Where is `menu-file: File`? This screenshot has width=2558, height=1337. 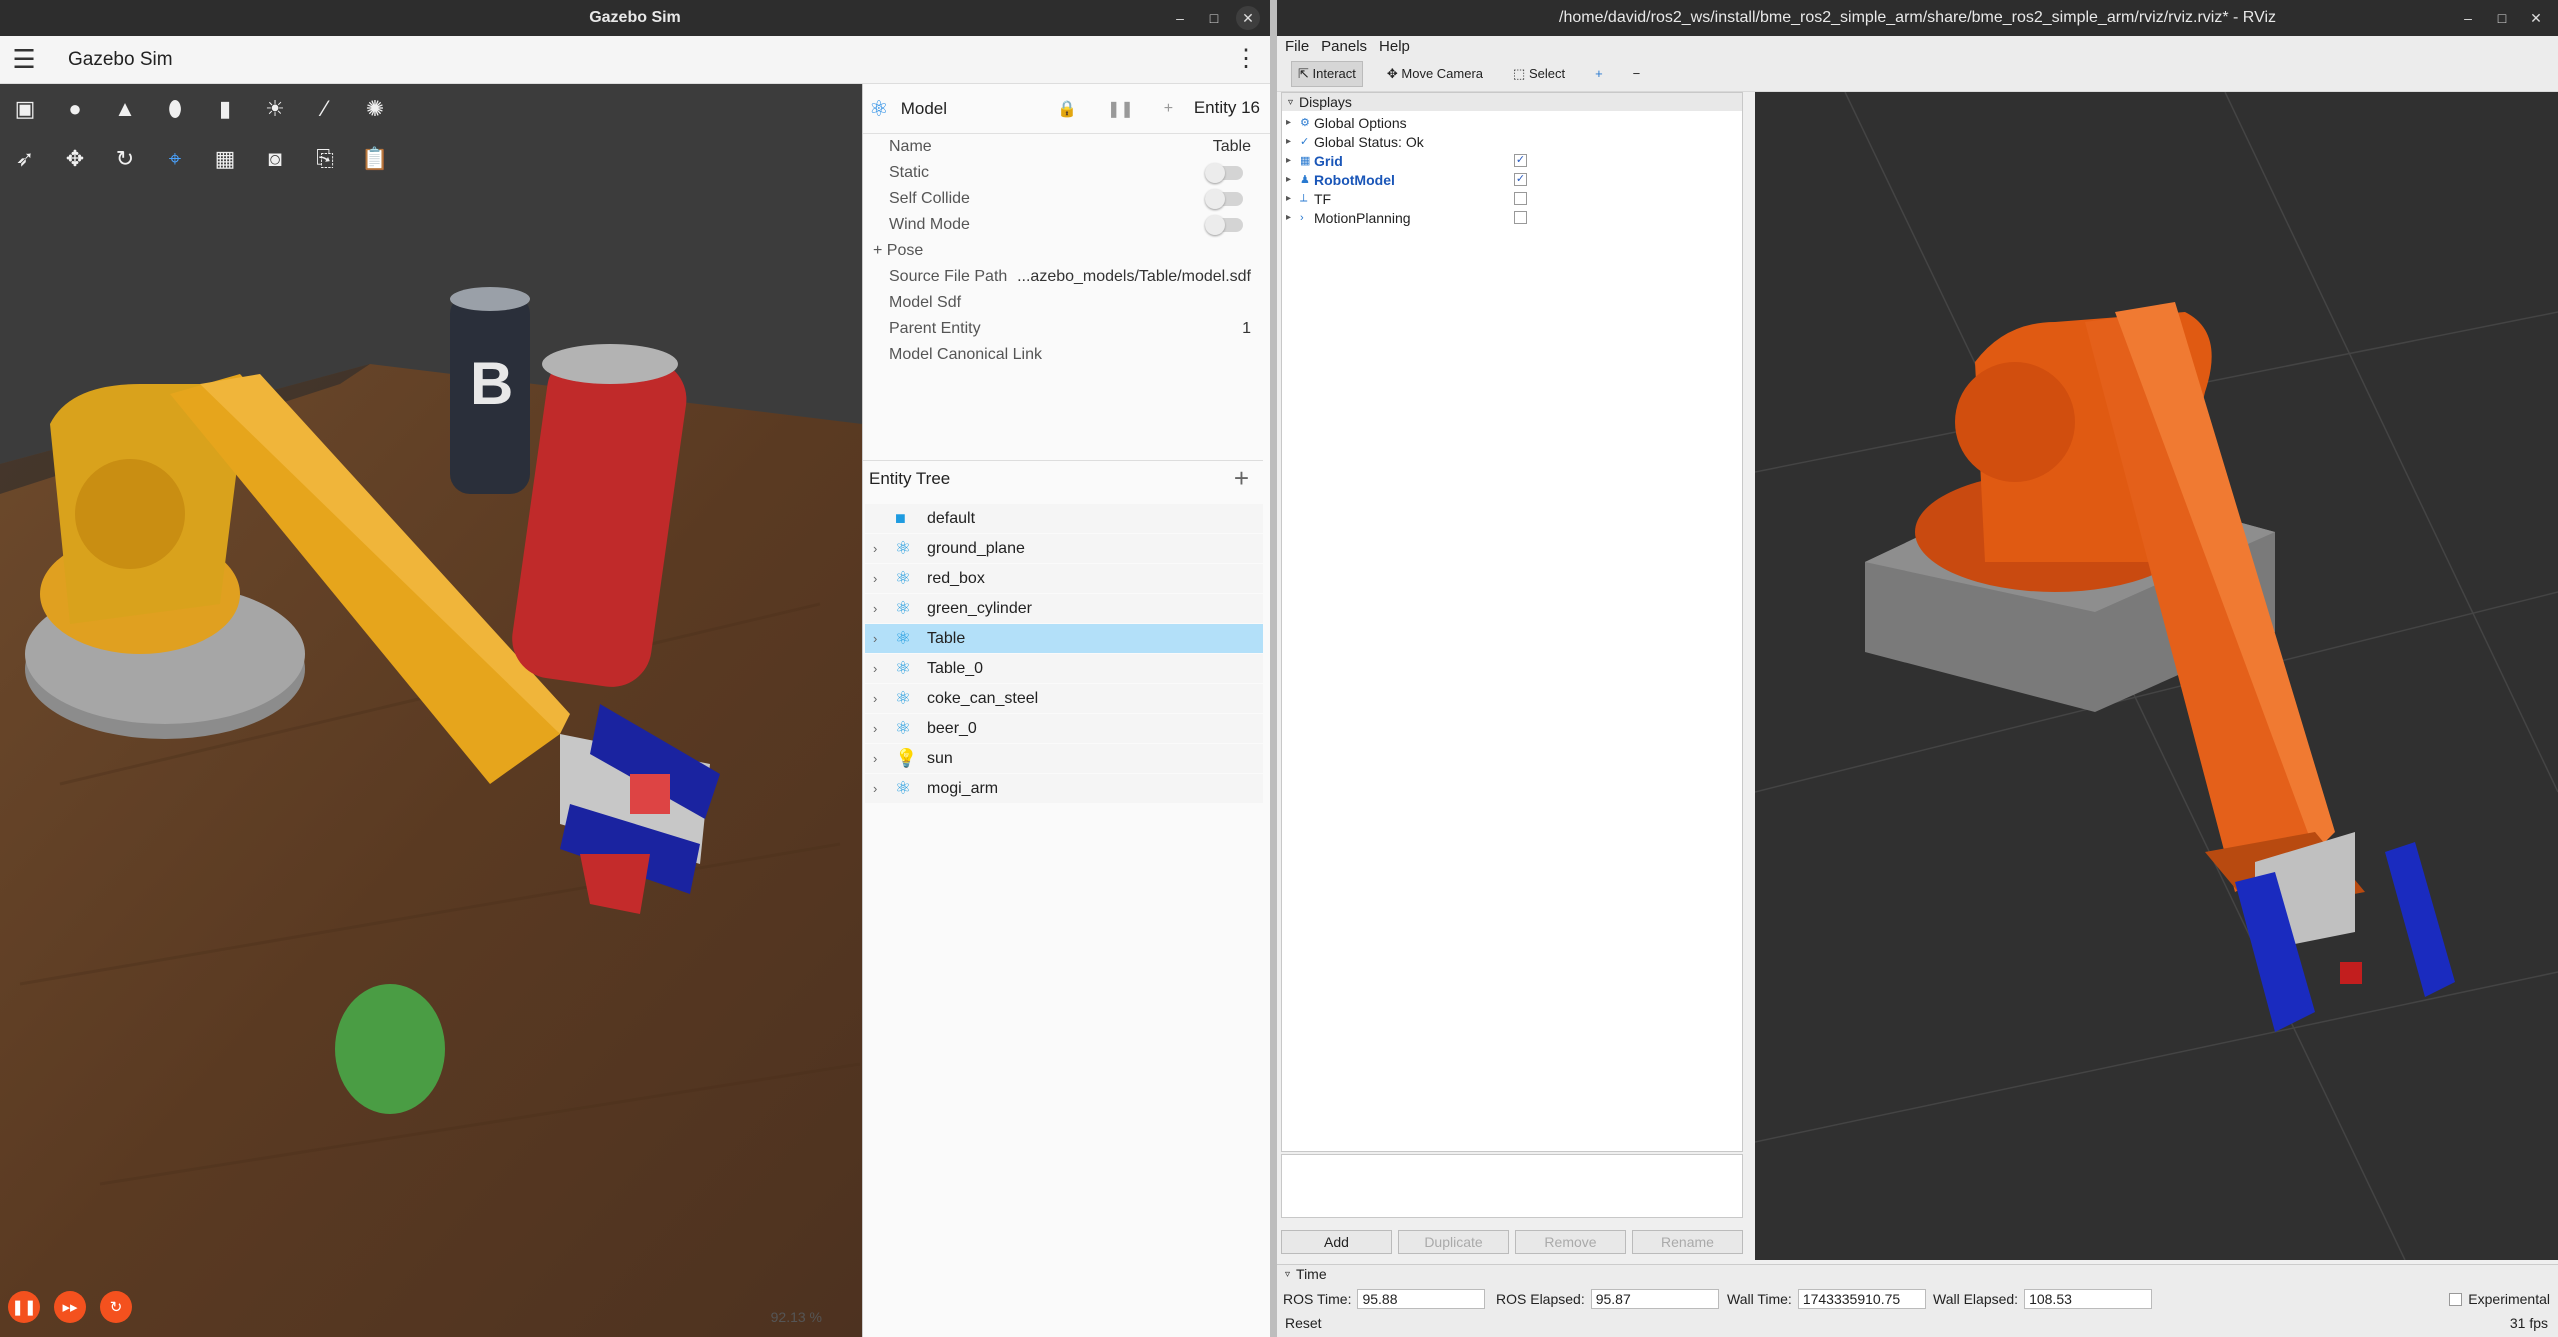 menu-file: File is located at coordinates (1297, 46).